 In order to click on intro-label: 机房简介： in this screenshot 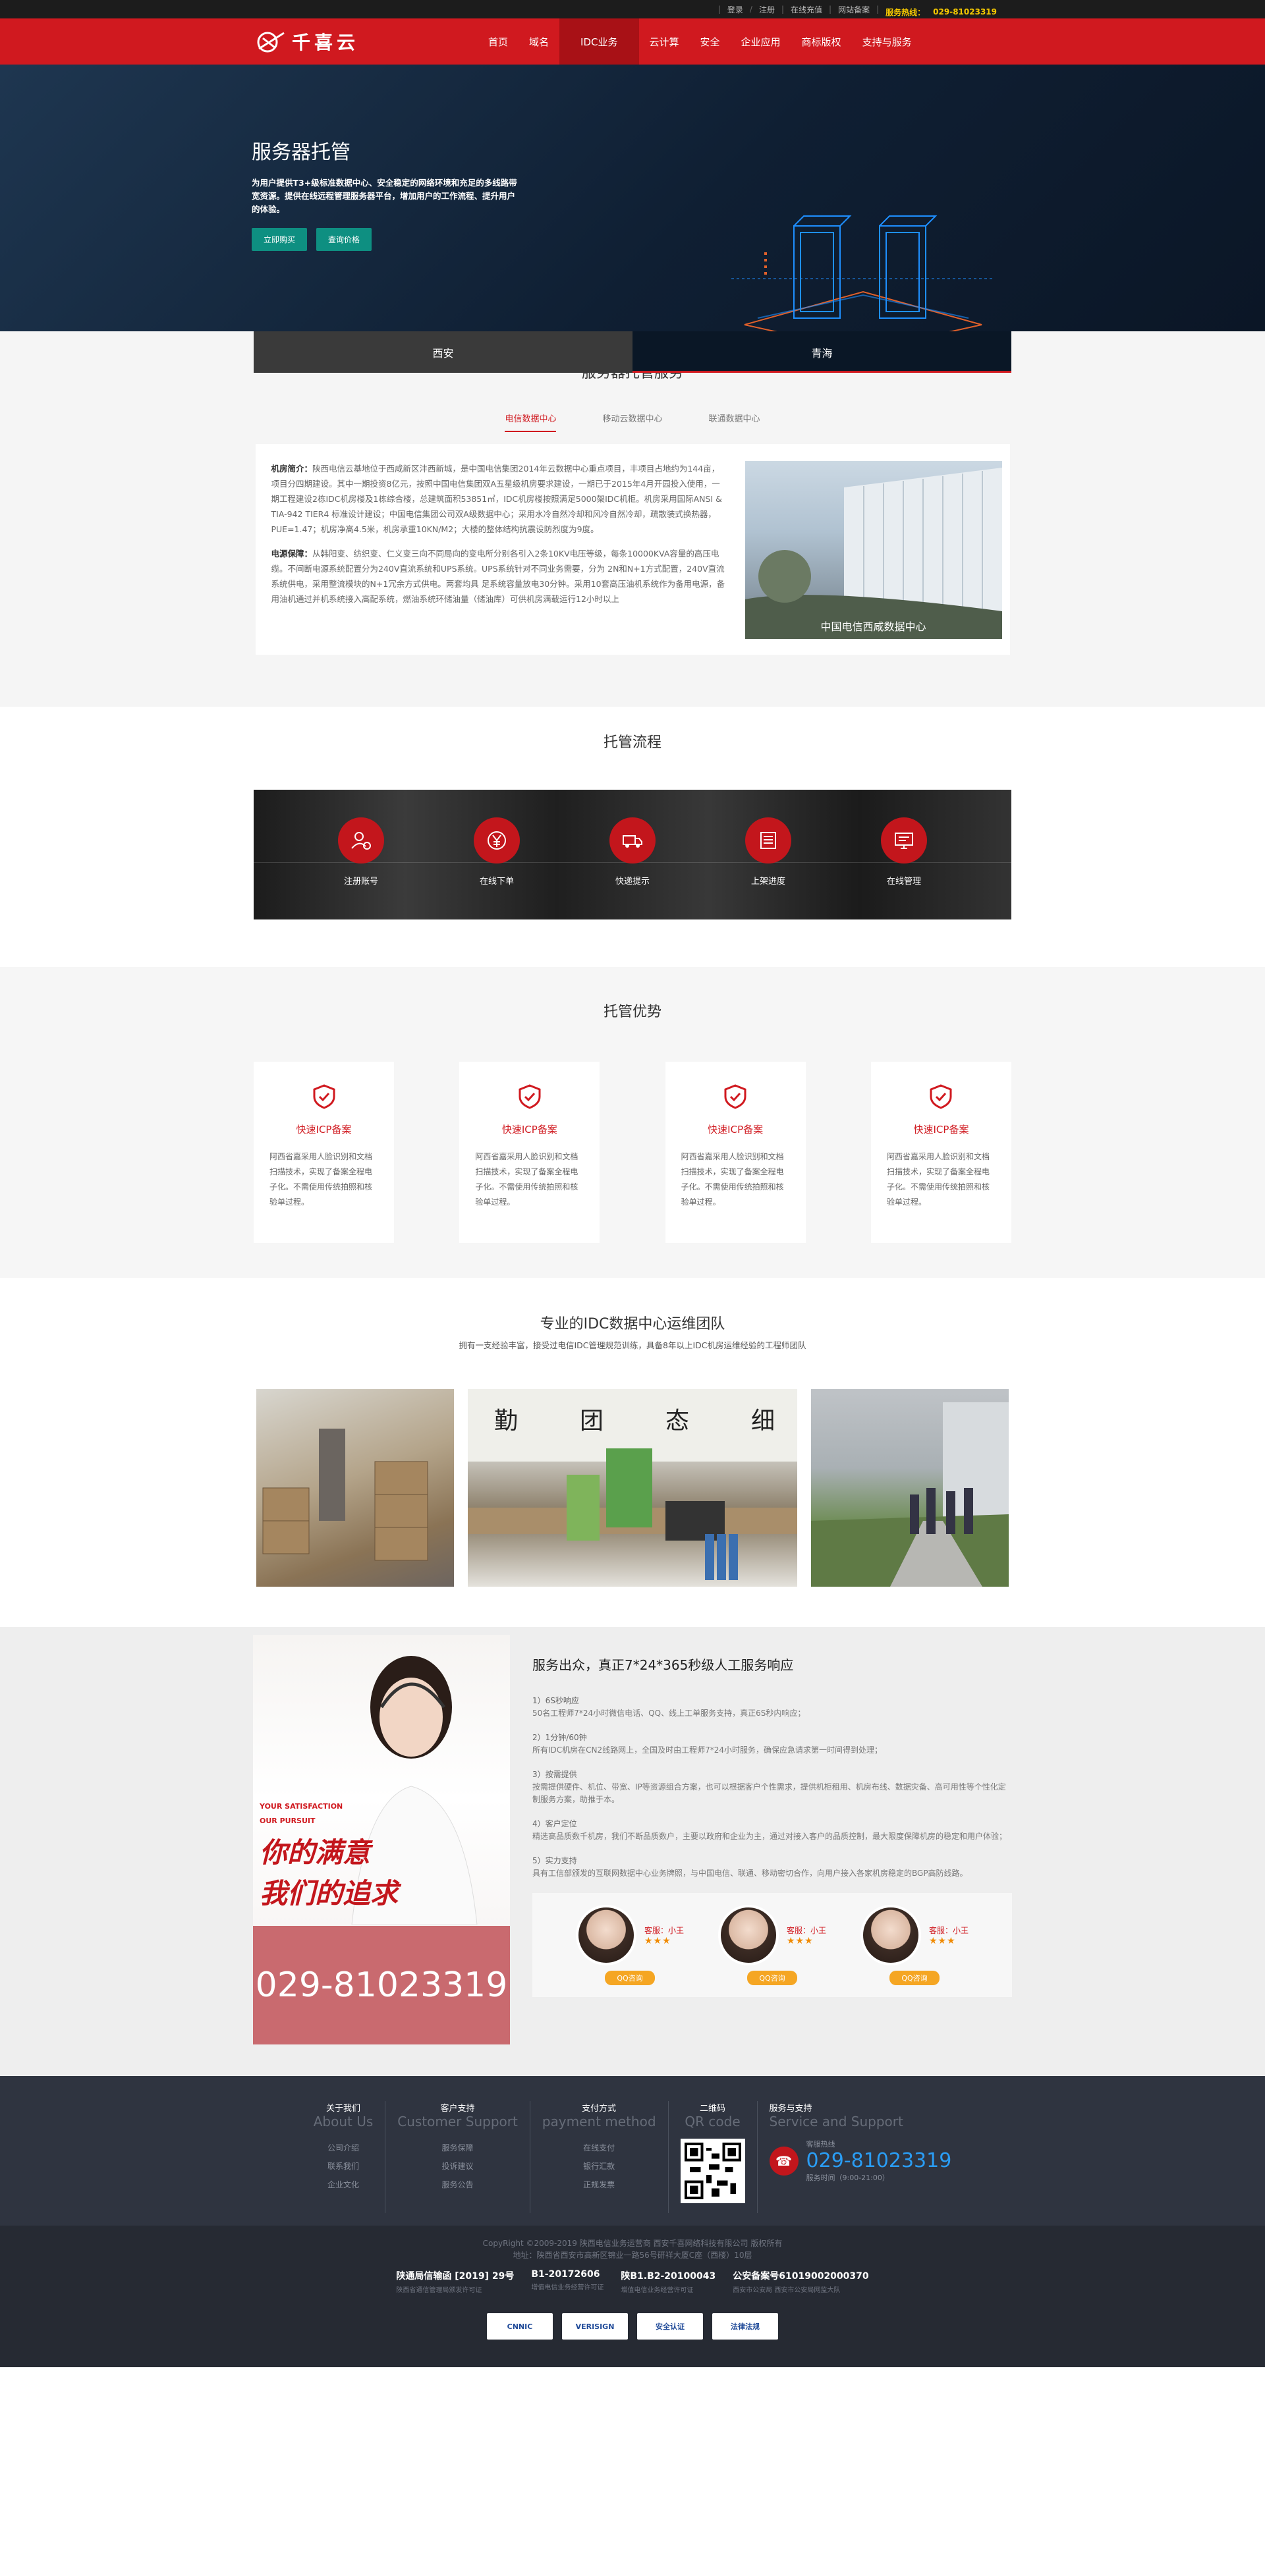, I will do `click(292, 469)`.